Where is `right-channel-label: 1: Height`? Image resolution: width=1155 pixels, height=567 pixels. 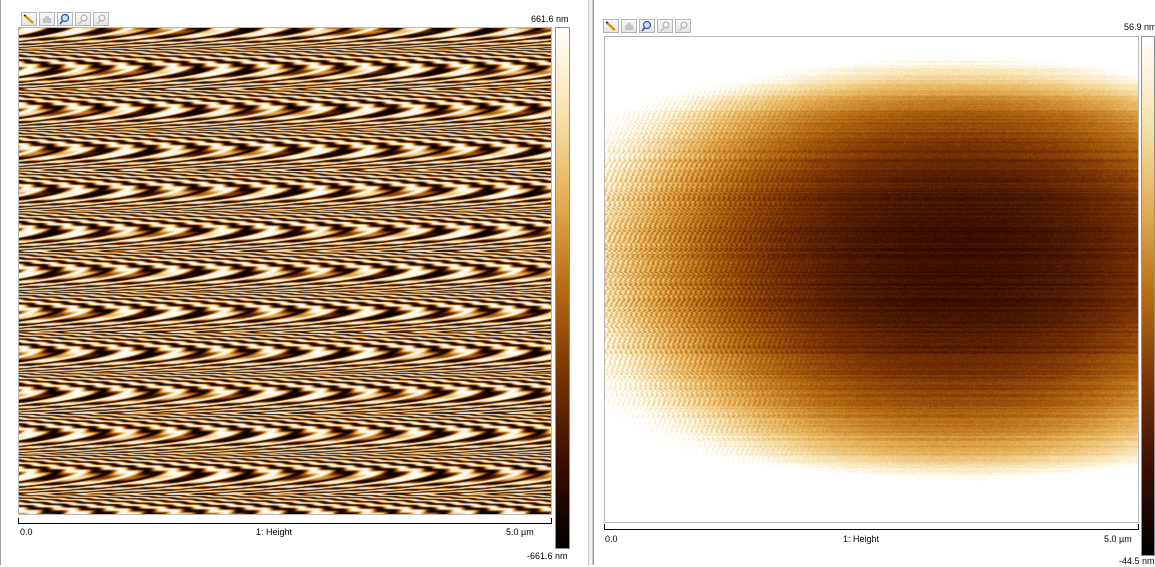
right-channel-label: 1: Height is located at coordinates (861, 539).